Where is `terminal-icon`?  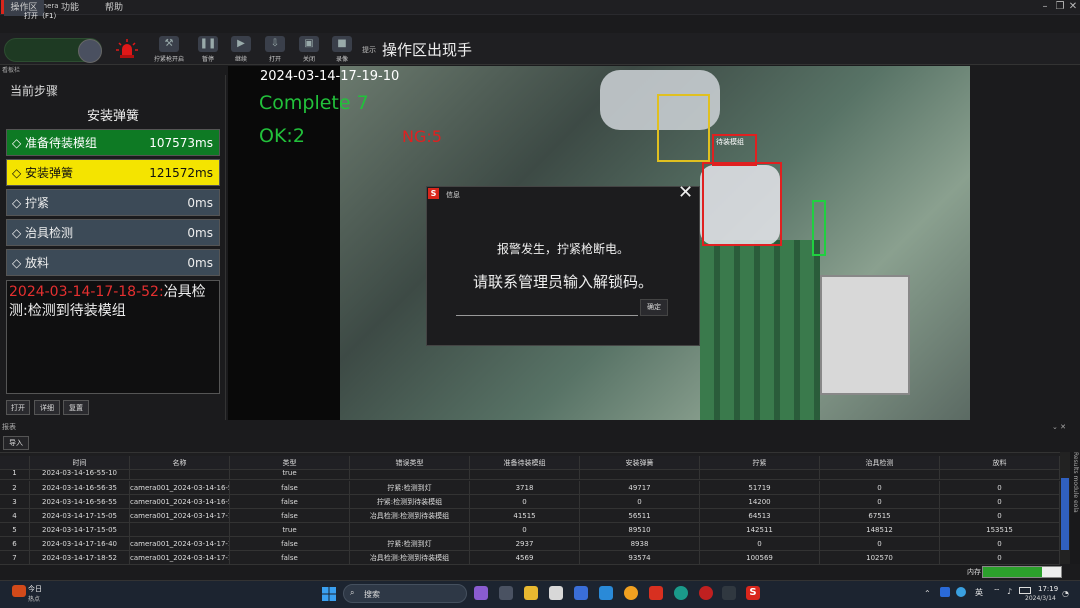 terminal-icon is located at coordinates (729, 593).